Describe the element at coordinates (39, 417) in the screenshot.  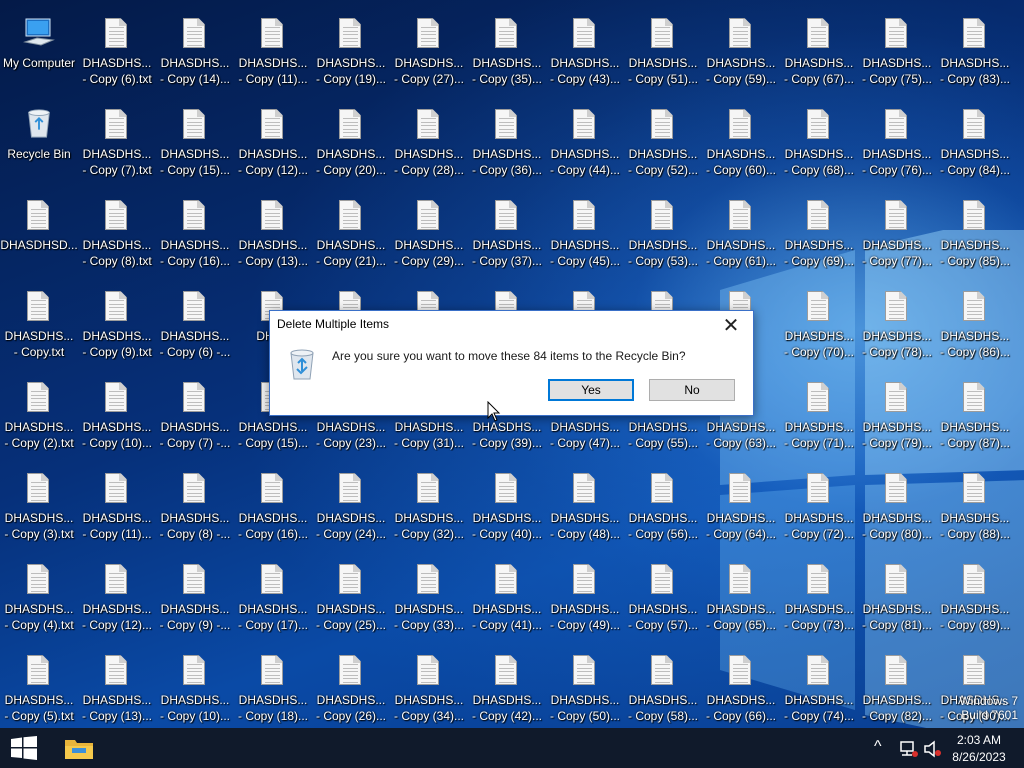
I see `desktop-file-icon: DHASDHS... - Copy (2).txt` at that location.